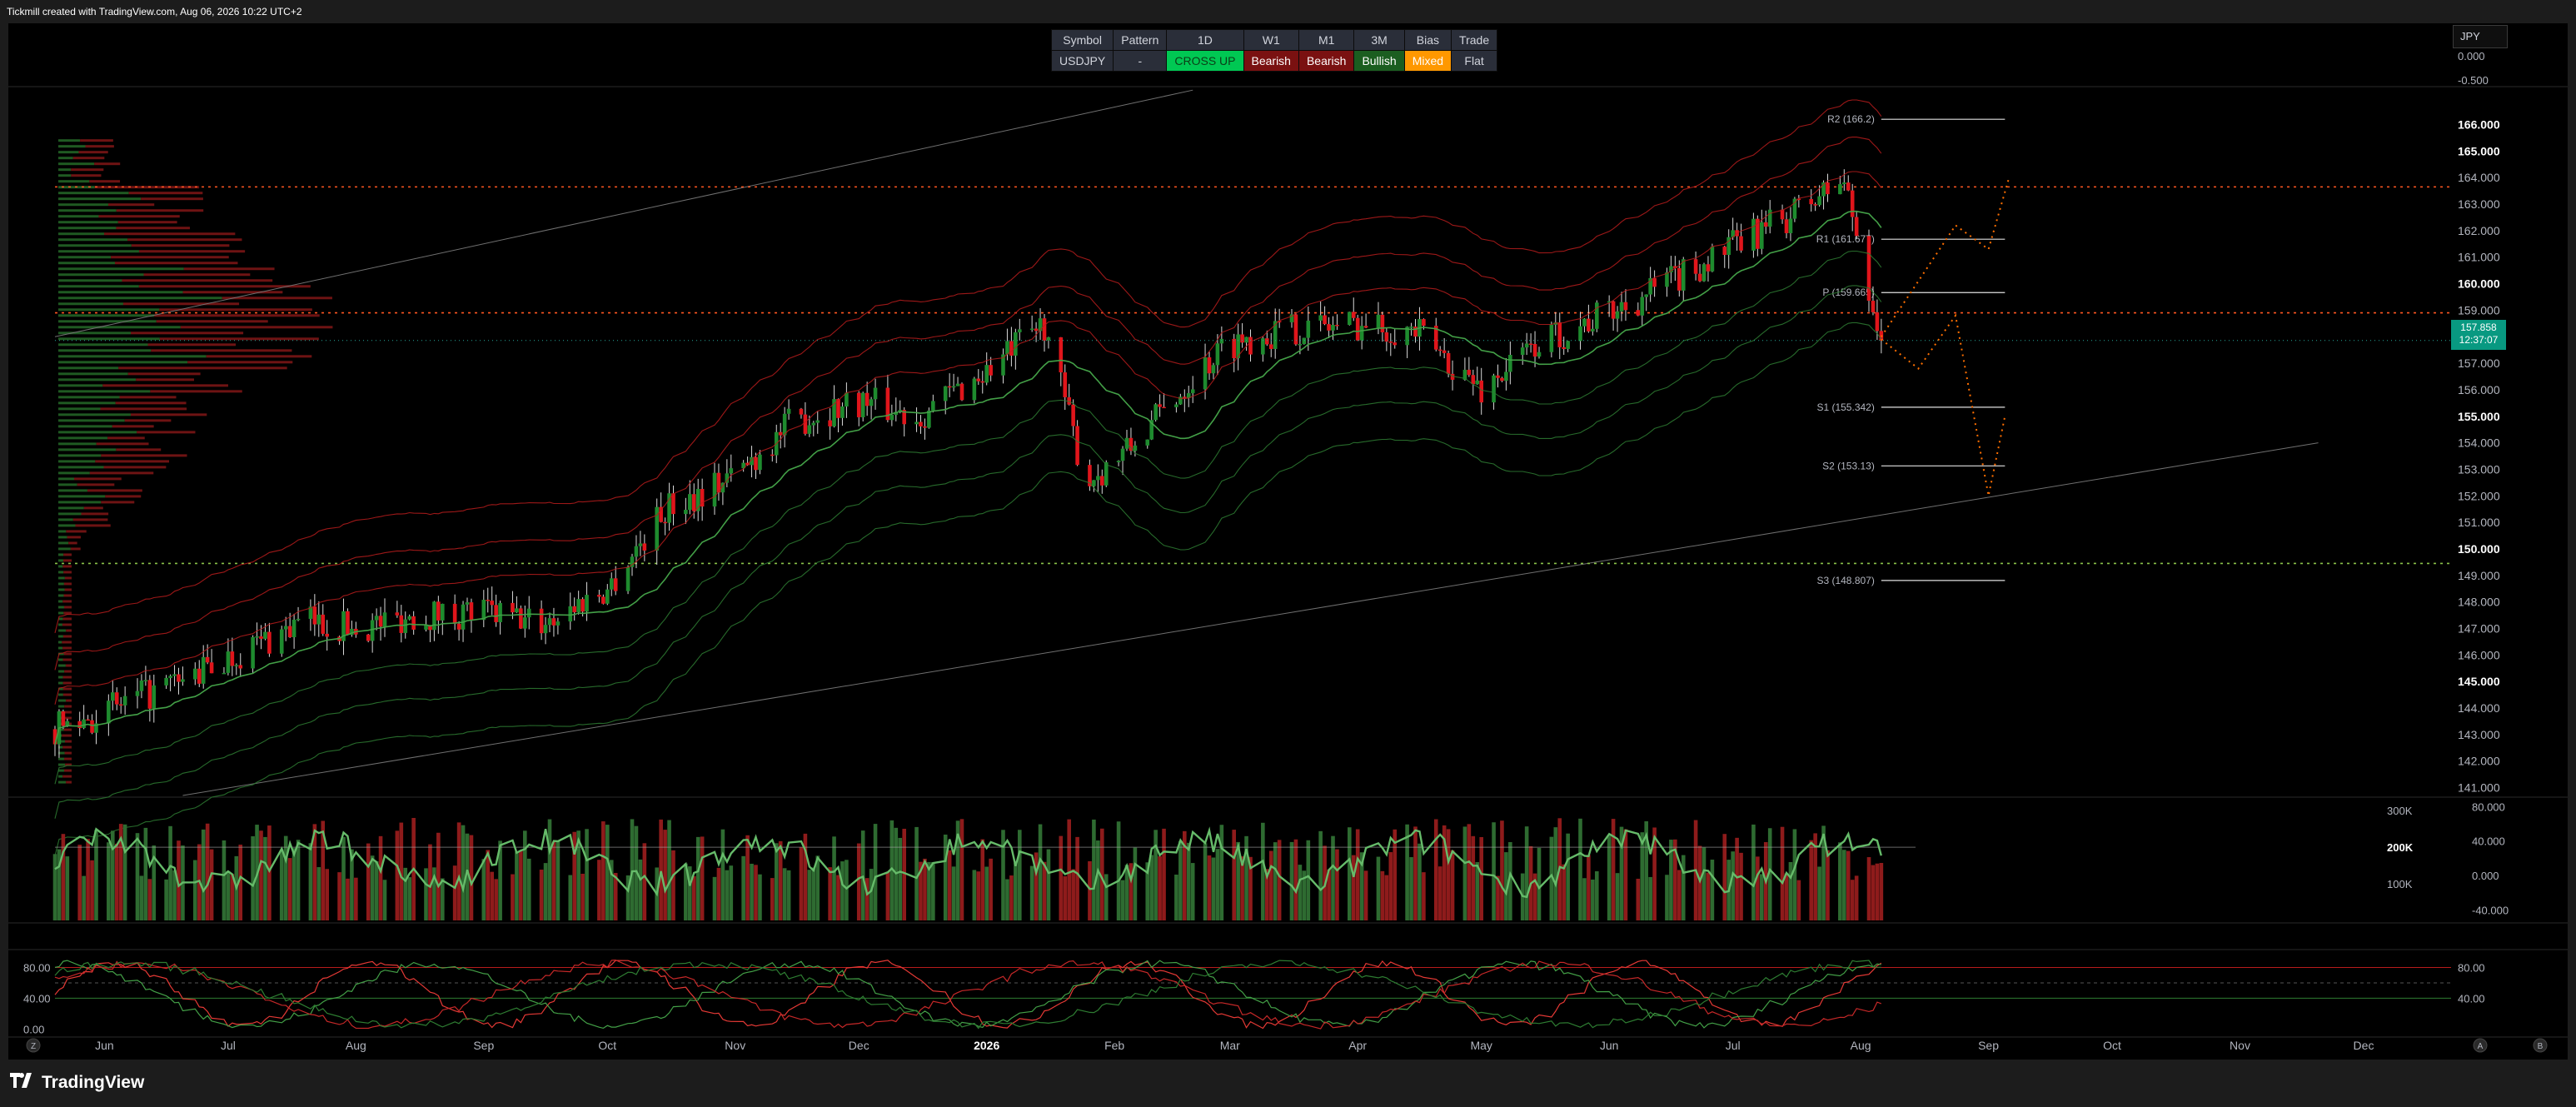 The width and height of the screenshot is (2576, 1107). What do you see at coordinates (2479, 204) in the screenshot?
I see `price-axis-tick-label: 163.000` at bounding box center [2479, 204].